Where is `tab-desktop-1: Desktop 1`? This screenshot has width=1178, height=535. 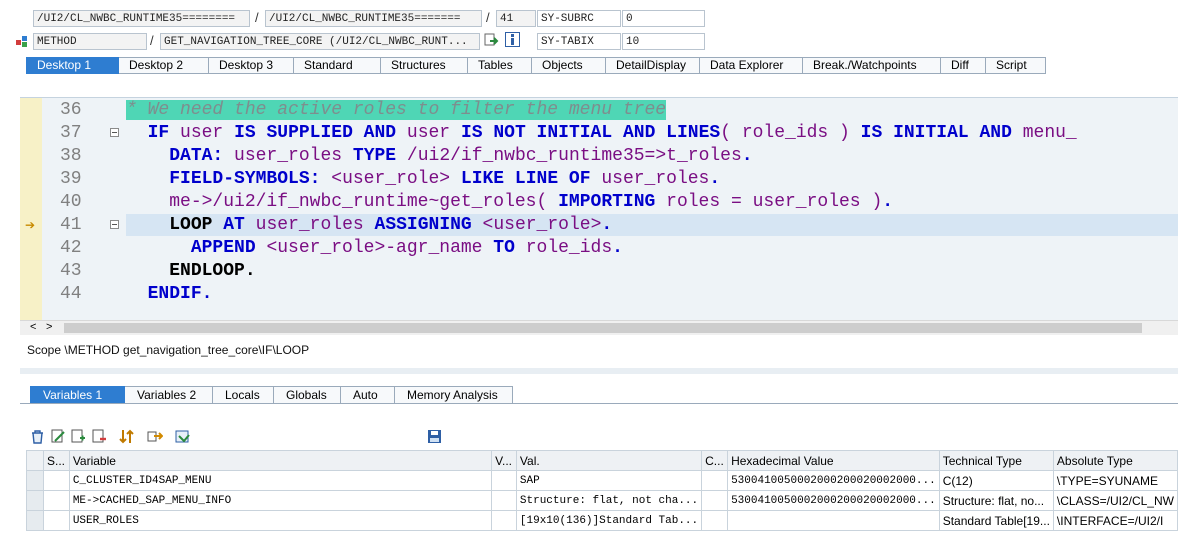
tab-desktop-1: Desktop 1 is located at coordinates (72, 65).